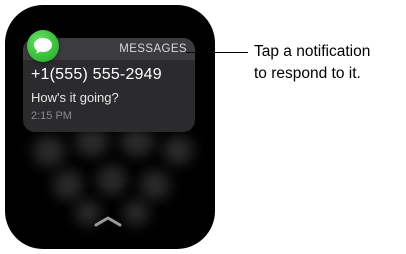  What do you see at coordinates (217, 52) in the screenshot?
I see `callout-leader-line` at bounding box center [217, 52].